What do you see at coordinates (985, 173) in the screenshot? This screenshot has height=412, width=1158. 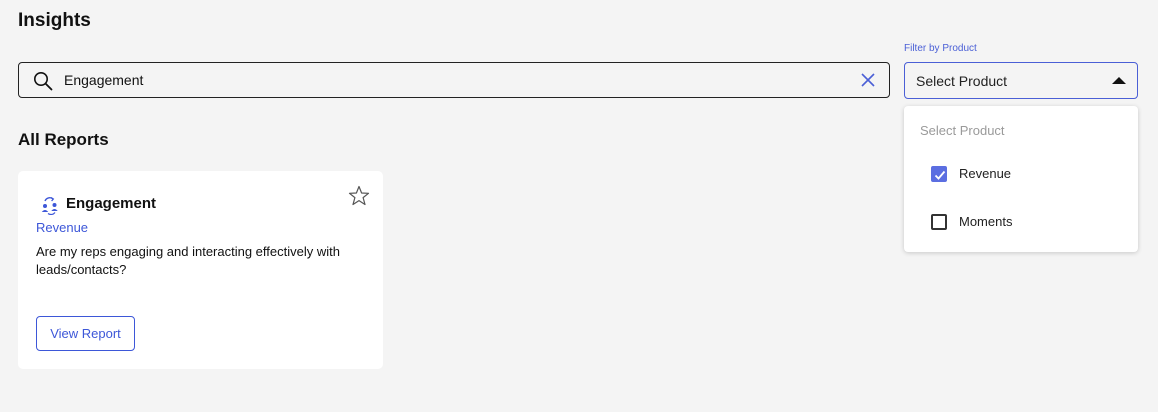 I see `option-label: Revenue` at bounding box center [985, 173].